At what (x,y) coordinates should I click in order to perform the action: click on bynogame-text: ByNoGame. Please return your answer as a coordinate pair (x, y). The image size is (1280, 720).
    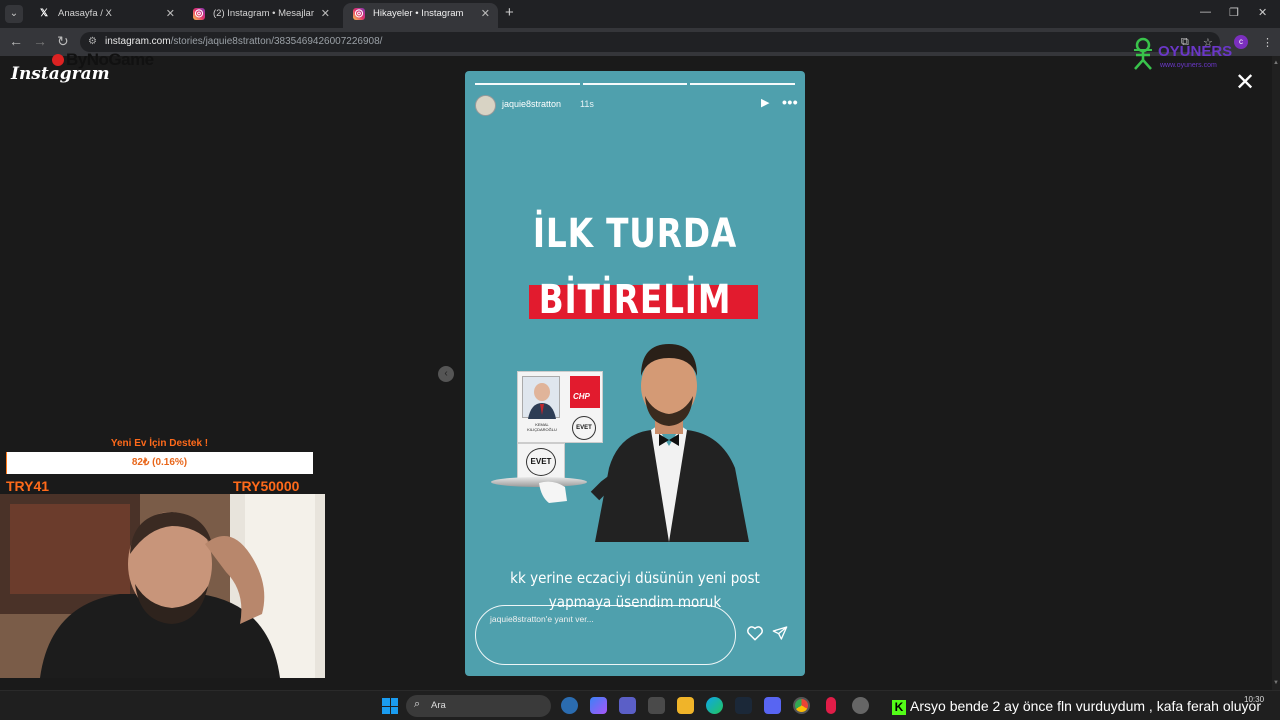
    Looking at the image, I should click on (110, 59).